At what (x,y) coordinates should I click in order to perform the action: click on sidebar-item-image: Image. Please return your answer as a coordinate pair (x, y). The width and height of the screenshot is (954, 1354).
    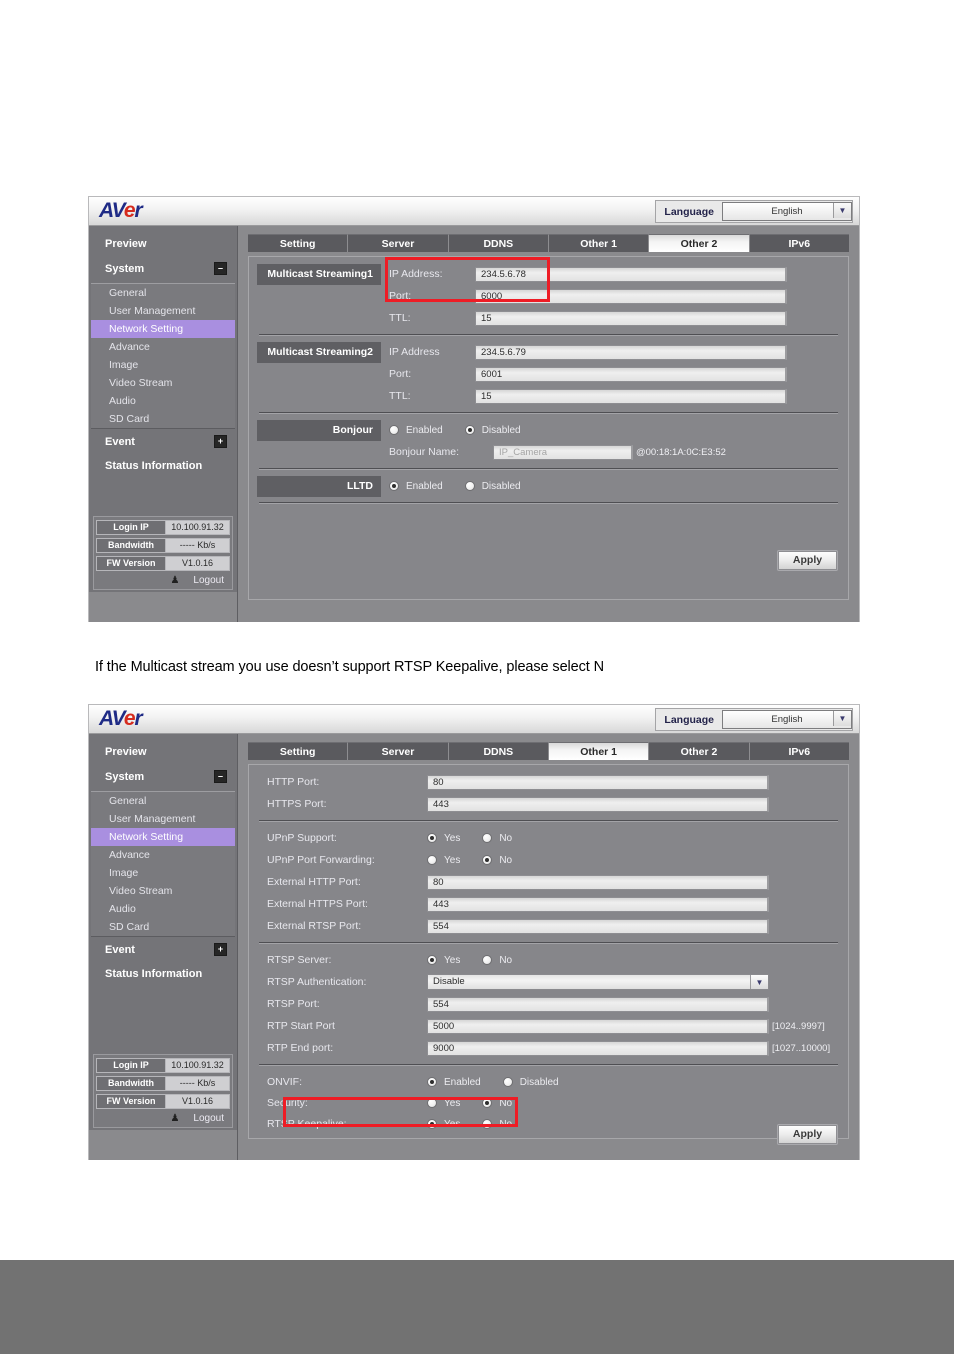
    Looking at the image, I should click on (163, 365).